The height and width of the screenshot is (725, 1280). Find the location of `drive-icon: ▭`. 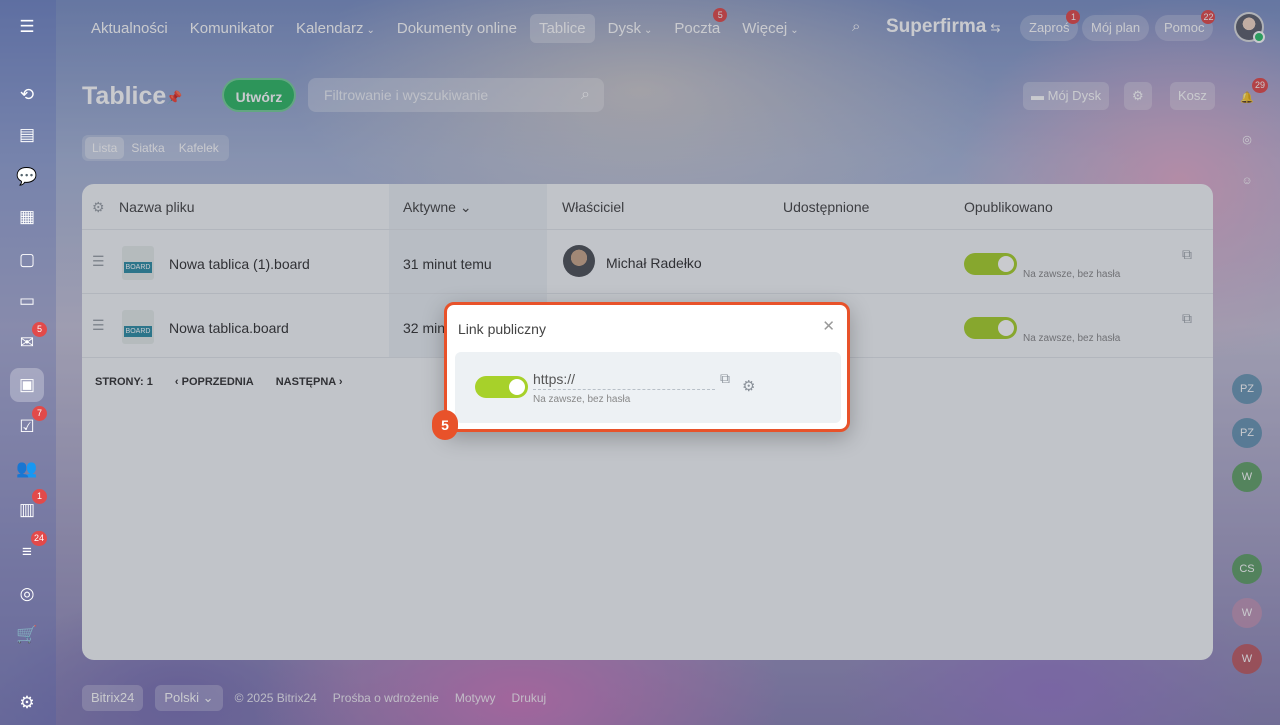

drive-icon: ▭ is located at coordinates (27, 301).